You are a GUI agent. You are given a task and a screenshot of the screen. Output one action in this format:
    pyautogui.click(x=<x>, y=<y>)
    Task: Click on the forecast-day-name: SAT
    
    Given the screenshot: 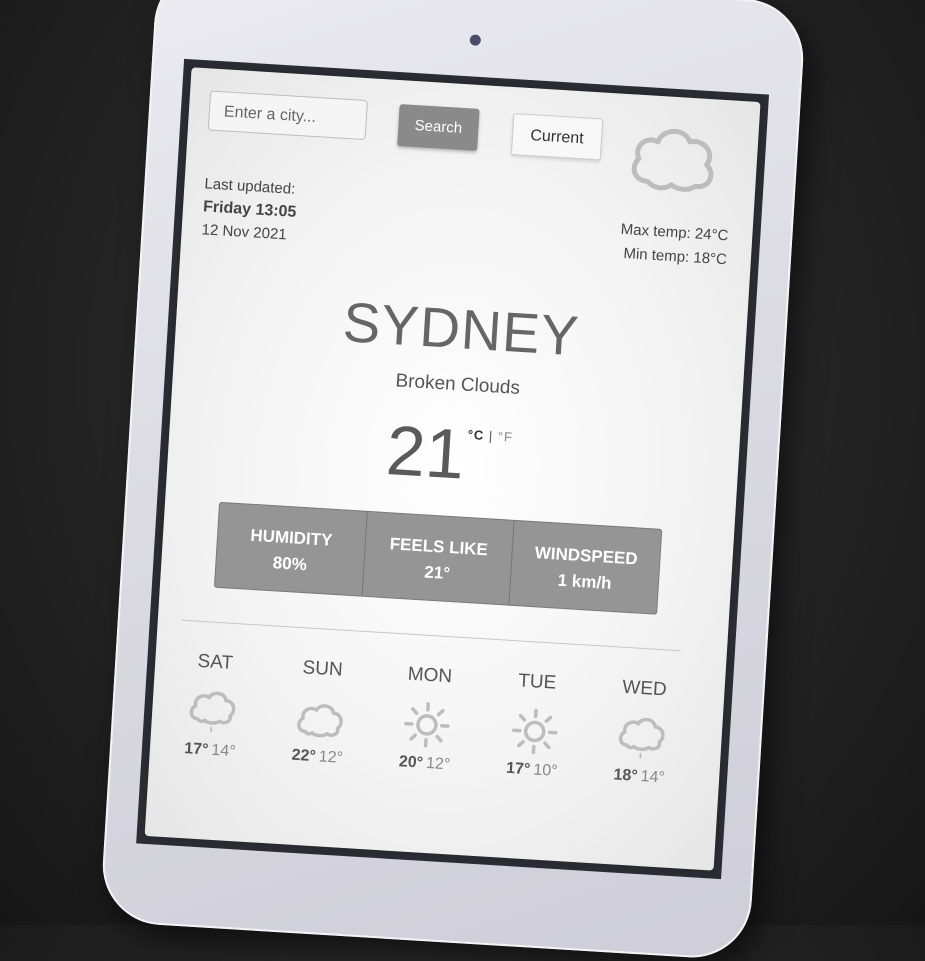 What is the action you would take?
    pyautogui.click(x=215, y=667)
    